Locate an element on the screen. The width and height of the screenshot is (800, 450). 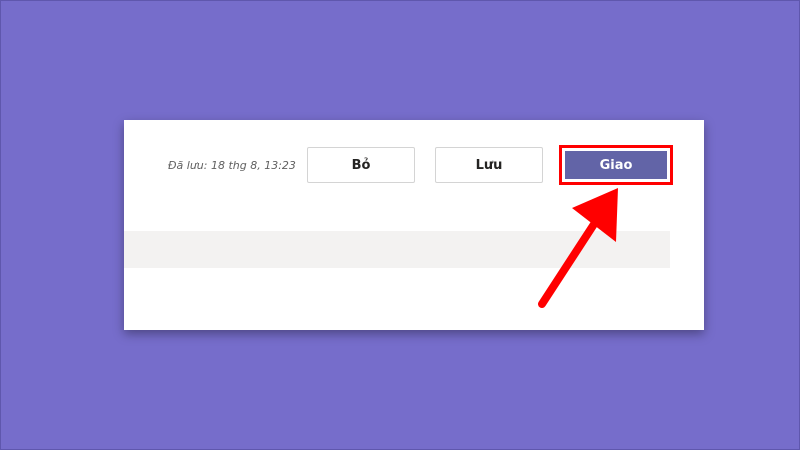
discard-button: Bỏ is located at coordinates (361, 165).